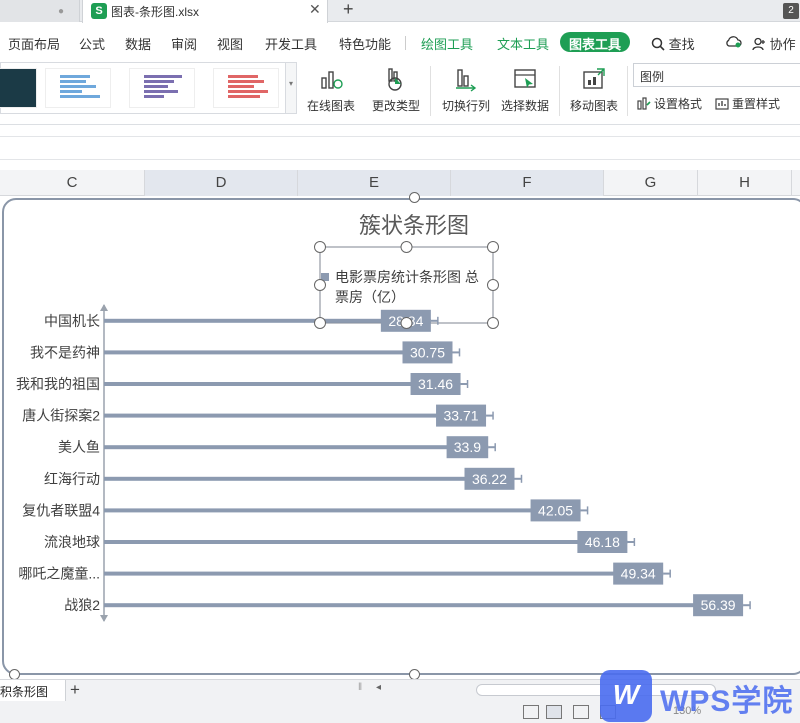 The image size is (800, 723). I want to click on data-label: 36.22, so click(489, 479).